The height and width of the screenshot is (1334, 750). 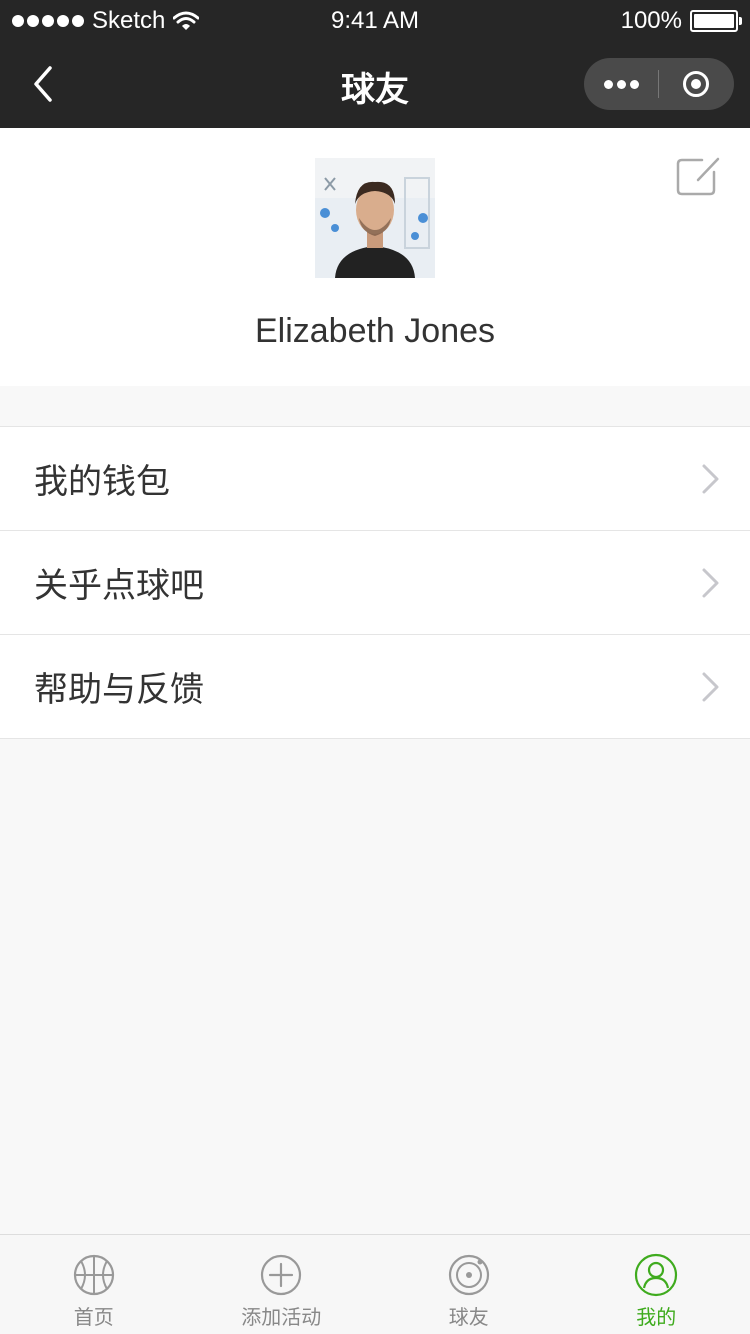 I want to click on user-icon, so click(x=656, y=1275).